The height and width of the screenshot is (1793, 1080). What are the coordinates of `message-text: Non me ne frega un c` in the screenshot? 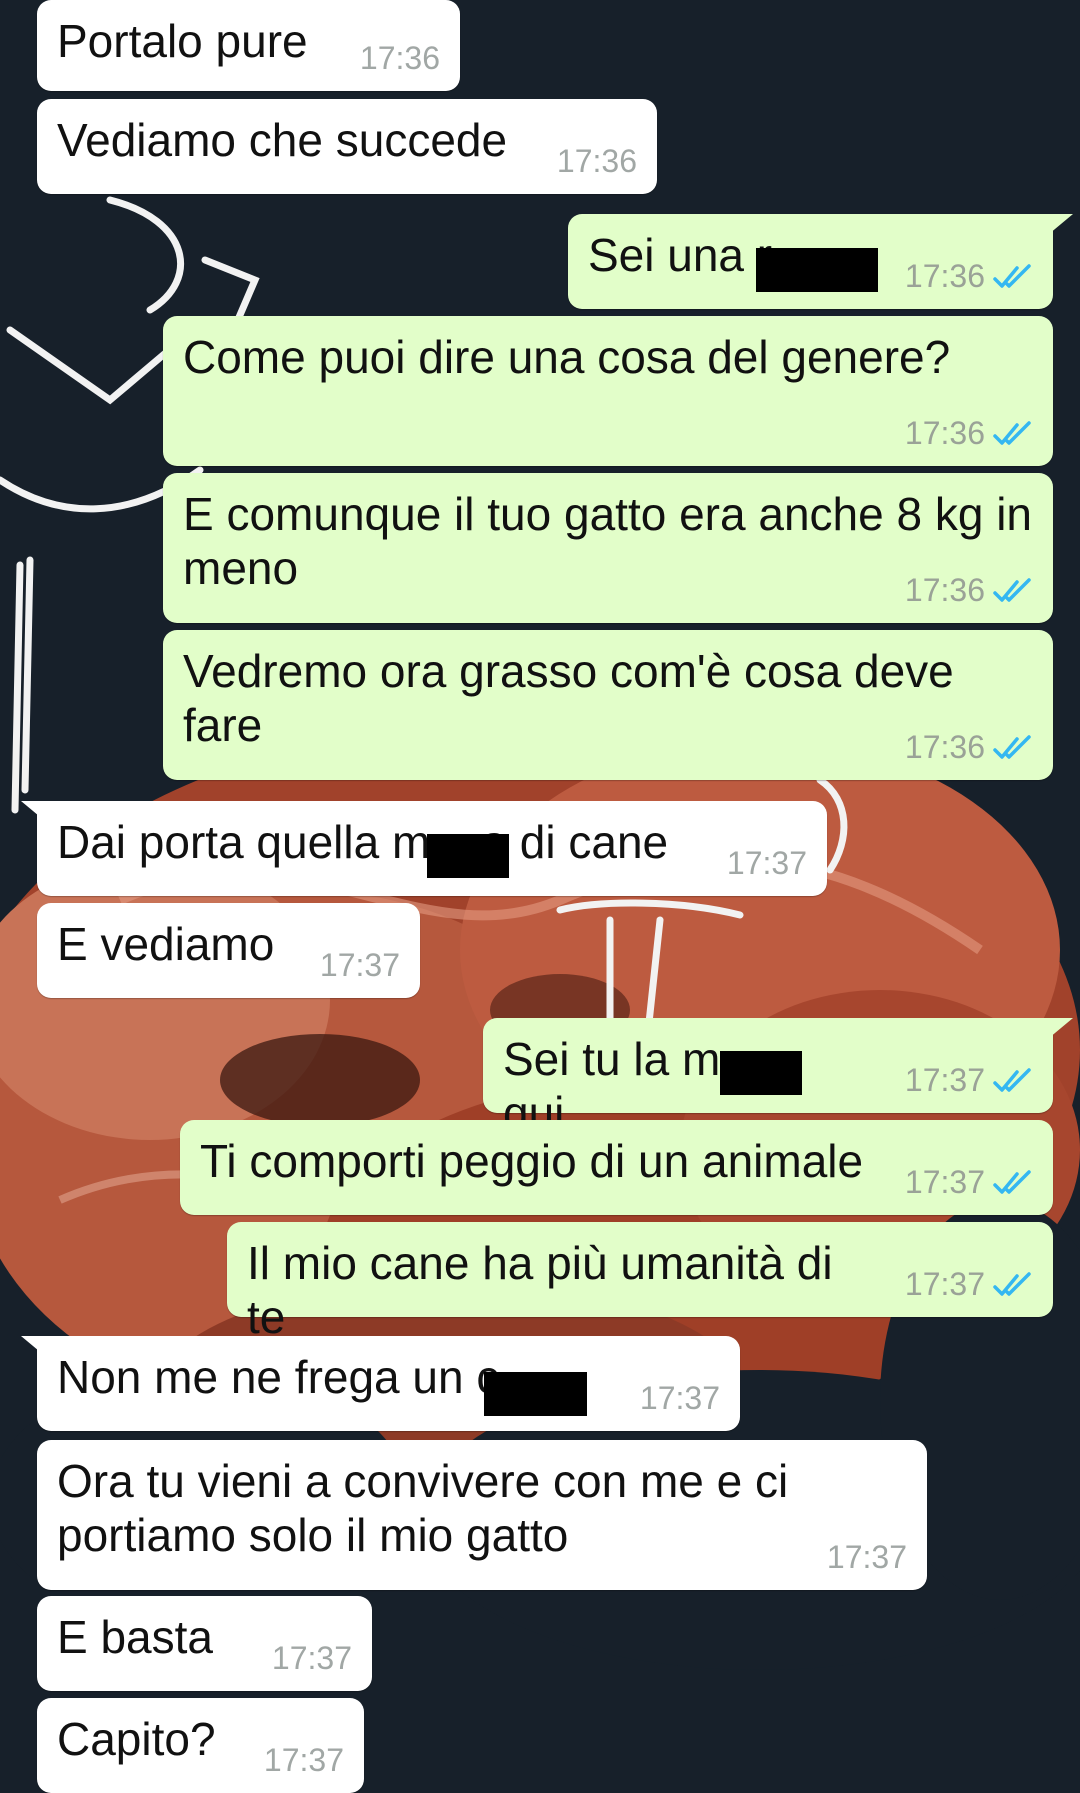 It's located at (278, 1377).